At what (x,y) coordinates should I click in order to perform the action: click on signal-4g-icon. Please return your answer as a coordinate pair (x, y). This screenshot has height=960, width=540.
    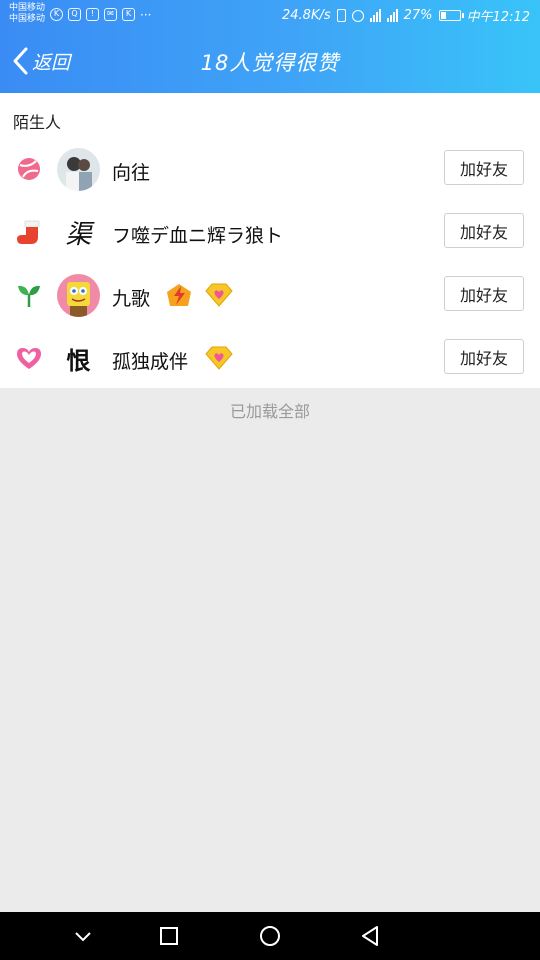
    Looking at the image, I should click on (392, 15).